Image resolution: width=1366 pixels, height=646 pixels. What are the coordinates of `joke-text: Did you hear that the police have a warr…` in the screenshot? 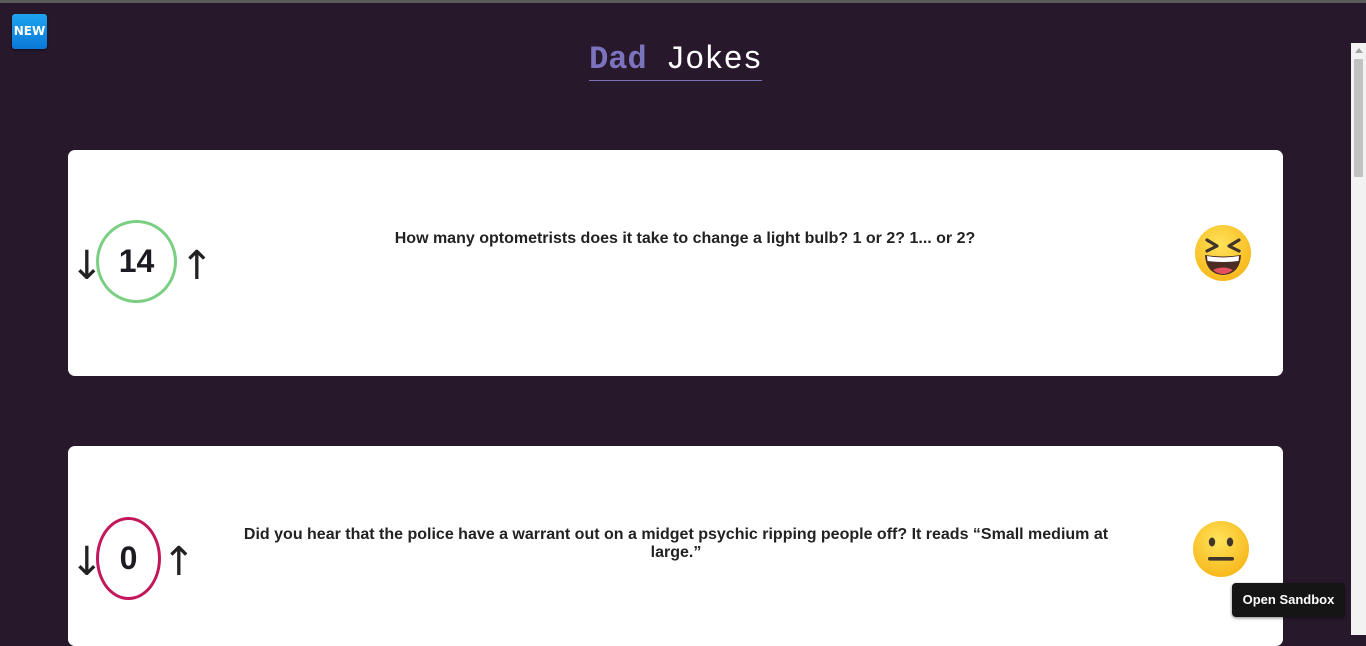 It's located at (676, 543).